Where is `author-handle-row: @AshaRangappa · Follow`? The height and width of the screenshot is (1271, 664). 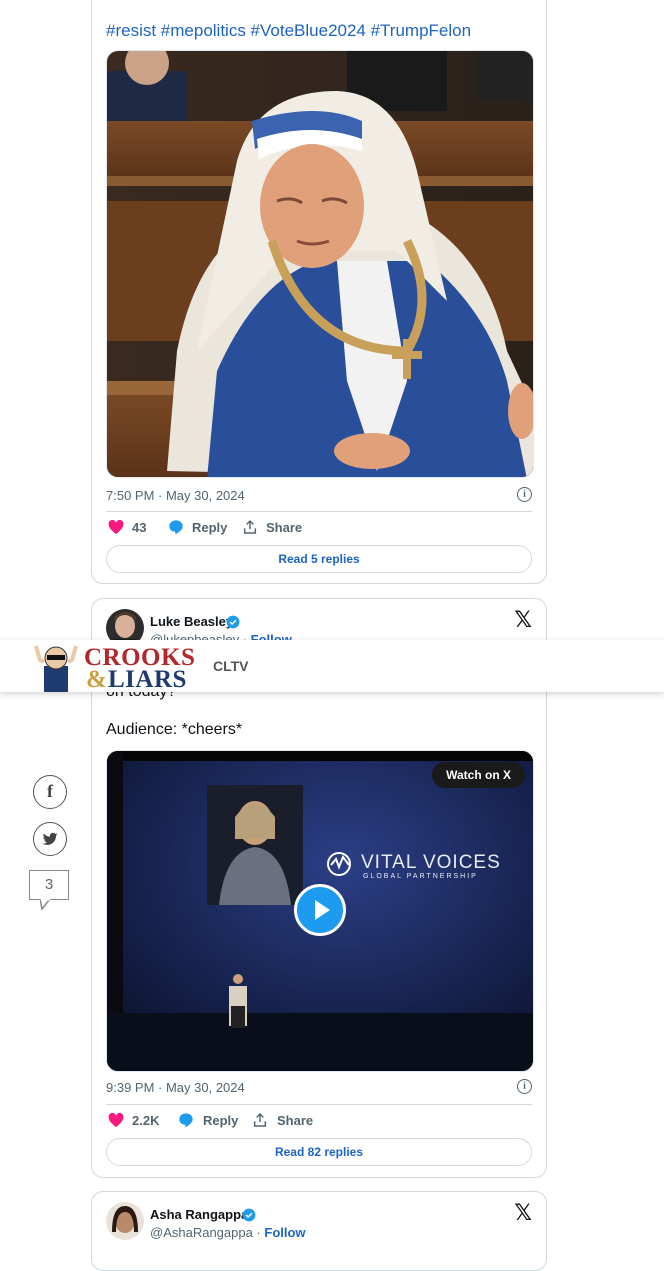
author-handle-row: @AshaRangappa · Follow is located at coordinates (228, 1232).